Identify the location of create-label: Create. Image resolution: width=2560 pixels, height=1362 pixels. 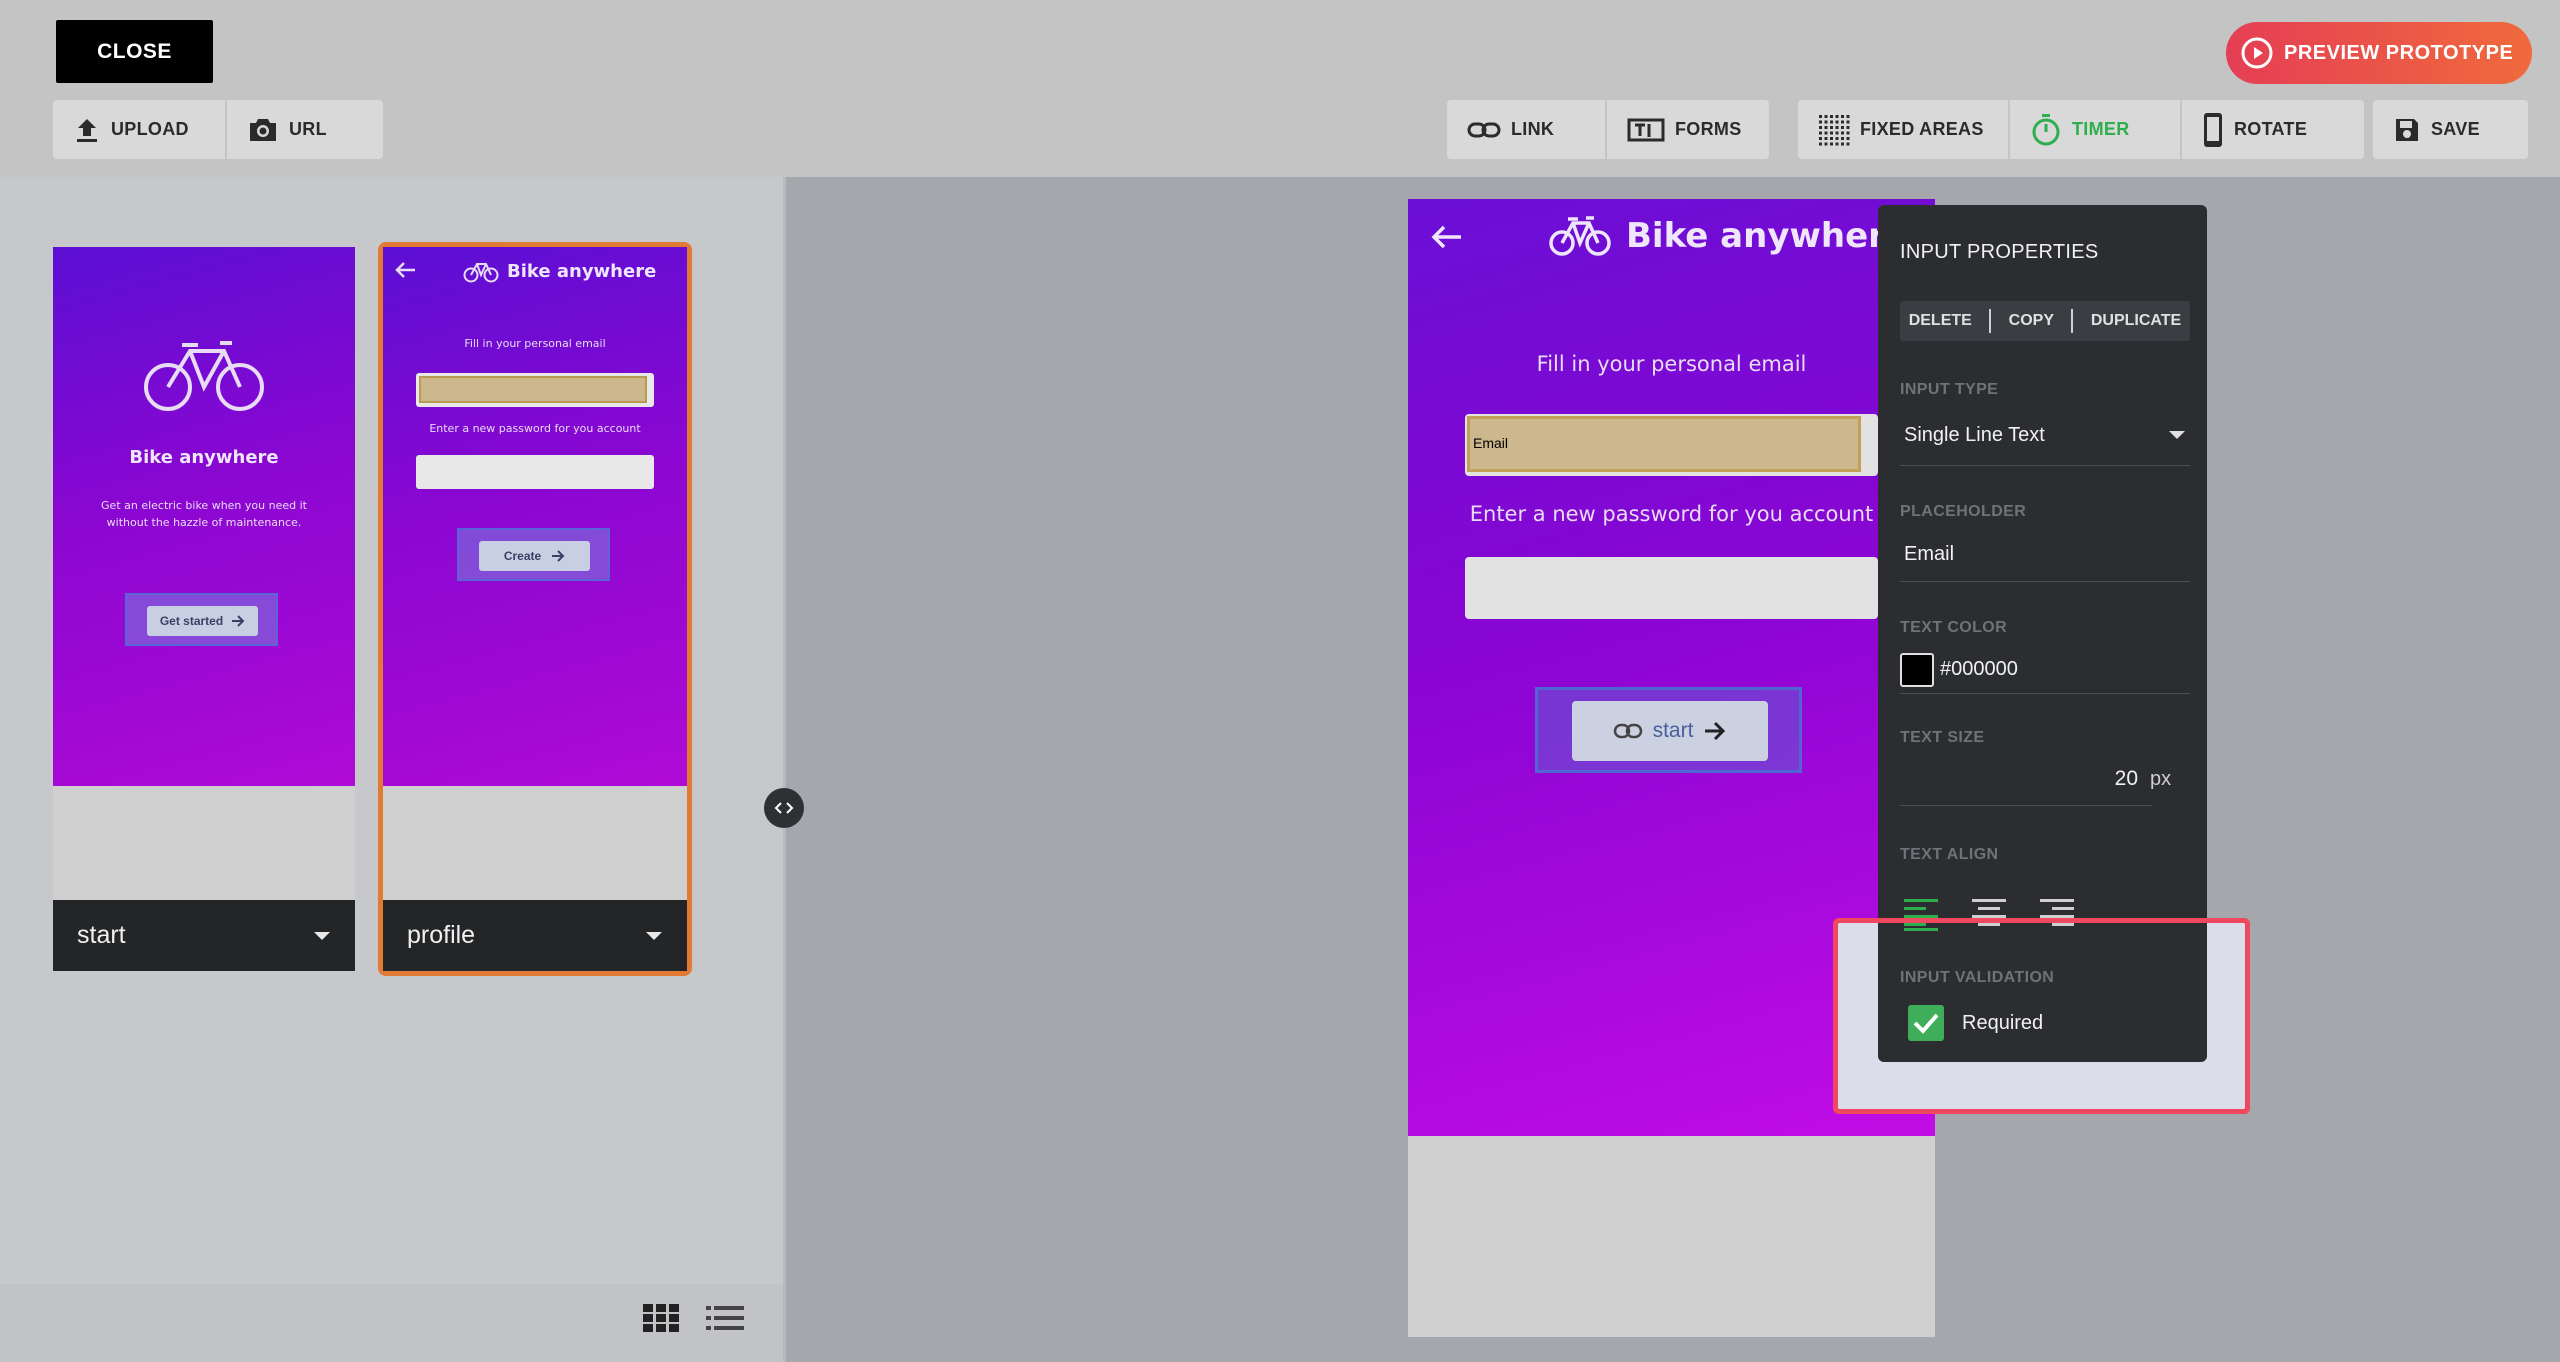
(522, 556).